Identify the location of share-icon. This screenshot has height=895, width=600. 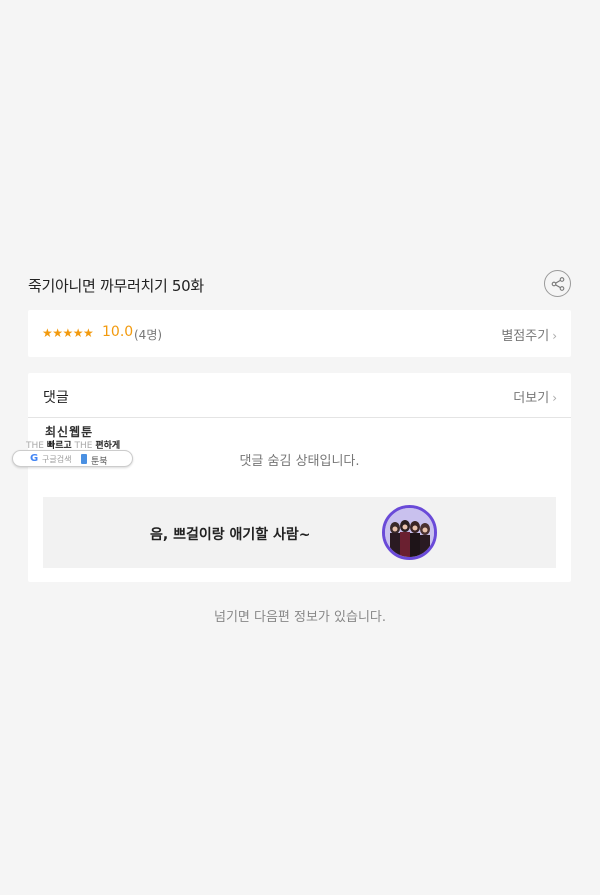
(557, 283).